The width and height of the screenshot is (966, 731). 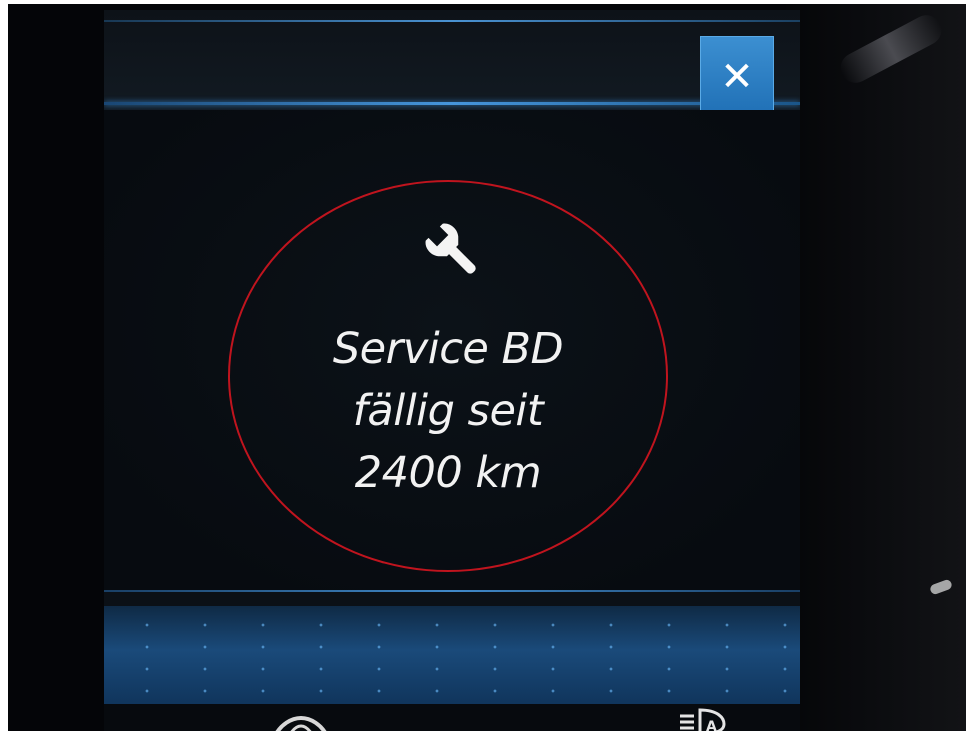 I want to click on light-reflection, so click(x=891, y=49).